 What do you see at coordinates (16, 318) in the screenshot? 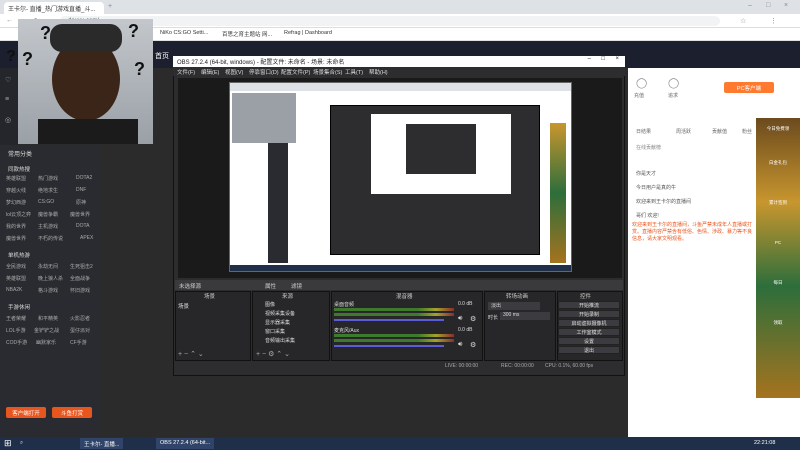
I see `category-link: 王者荣耀` at bounding box center [16, 318].